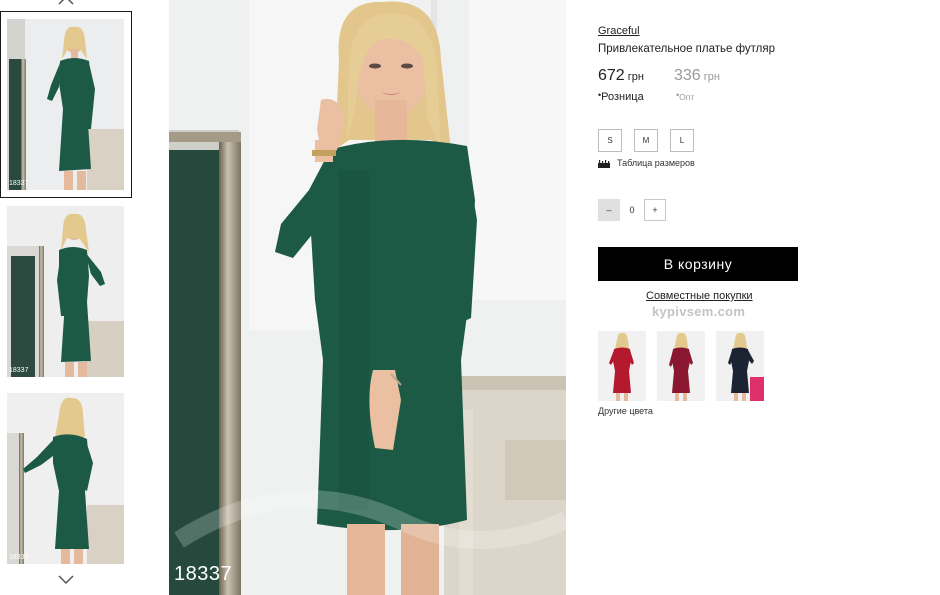 The image size is (940, 595). What do you see at coordinates (635, 77) in the screenshot?
I see `retail-price-currency: грн` at bounding box center [635, 77].